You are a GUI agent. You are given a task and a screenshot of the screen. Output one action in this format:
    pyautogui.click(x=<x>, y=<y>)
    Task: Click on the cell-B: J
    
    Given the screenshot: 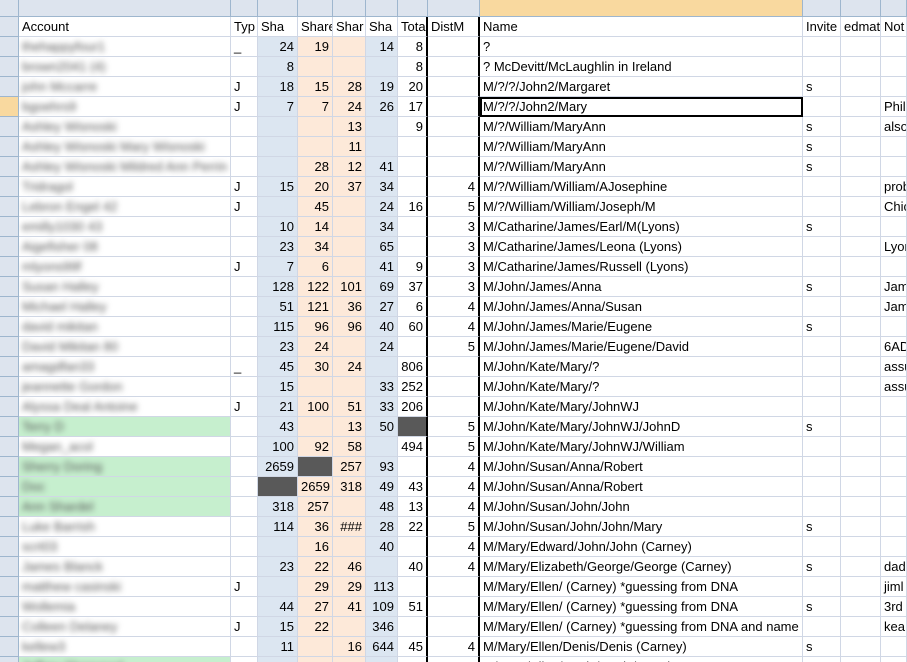 What is the action you would take?
    pyautogui.click(x=244, y=267)
    